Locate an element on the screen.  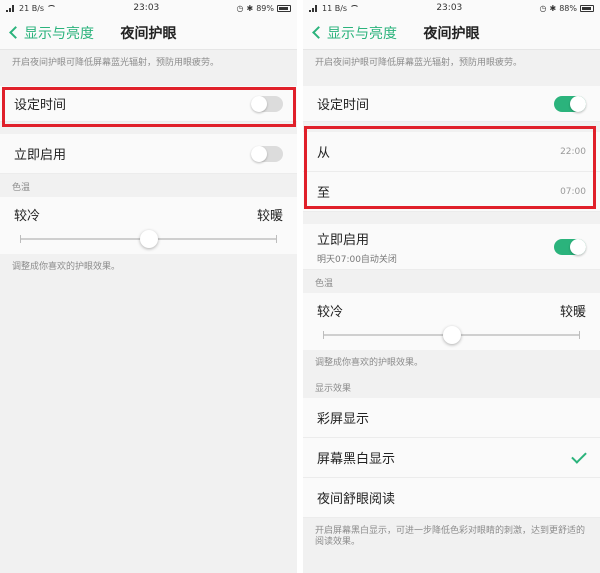
display-option-label: 彩屏显示 is located at coordinates (343, 419).